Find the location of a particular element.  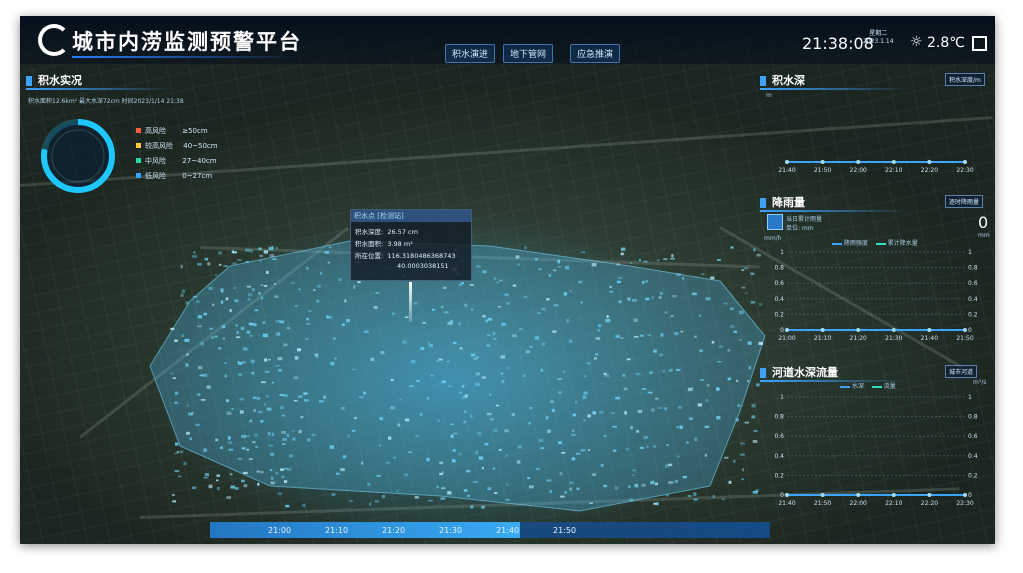

rain-unit-left: mm/h is located at coordinates (773, 238).